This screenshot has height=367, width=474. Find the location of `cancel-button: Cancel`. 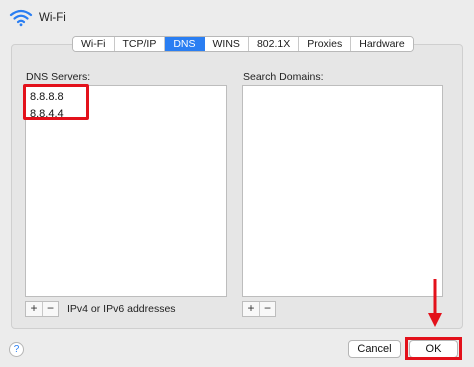

cancel-button: Cancel is located at coordinates (374, 349).